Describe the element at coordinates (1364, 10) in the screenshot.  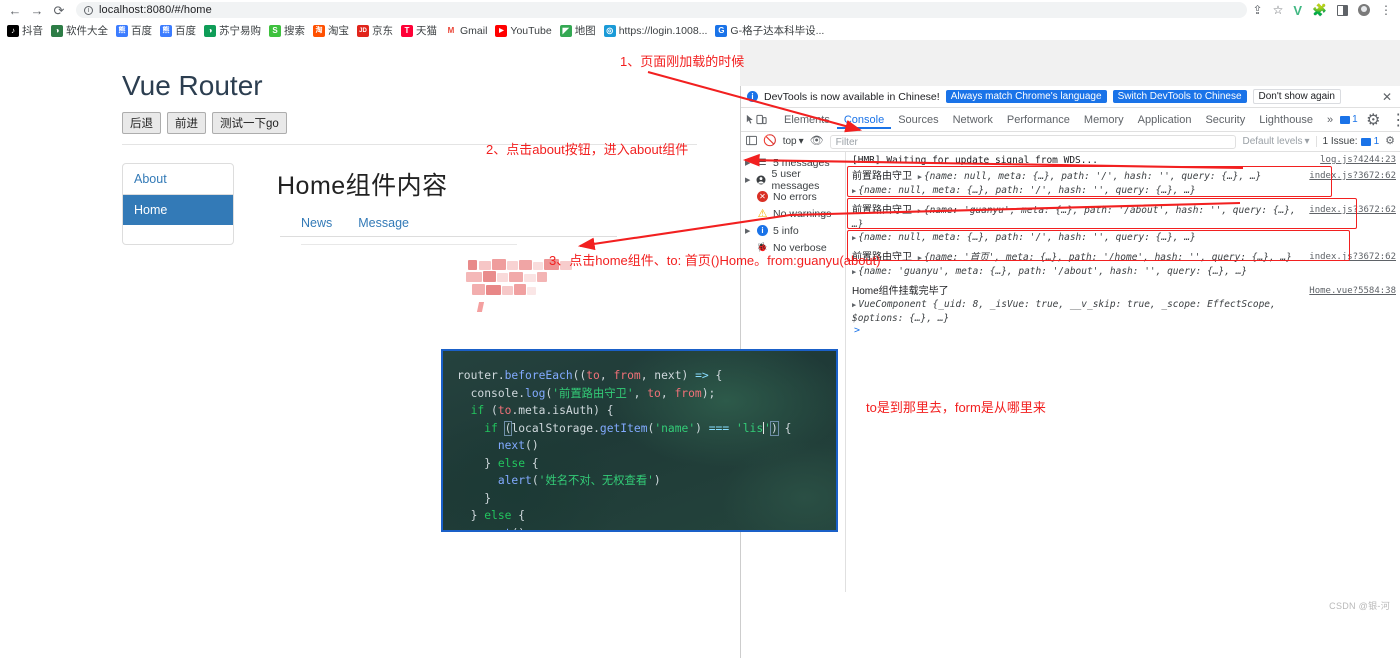
I see `profile-avatar` at that location.